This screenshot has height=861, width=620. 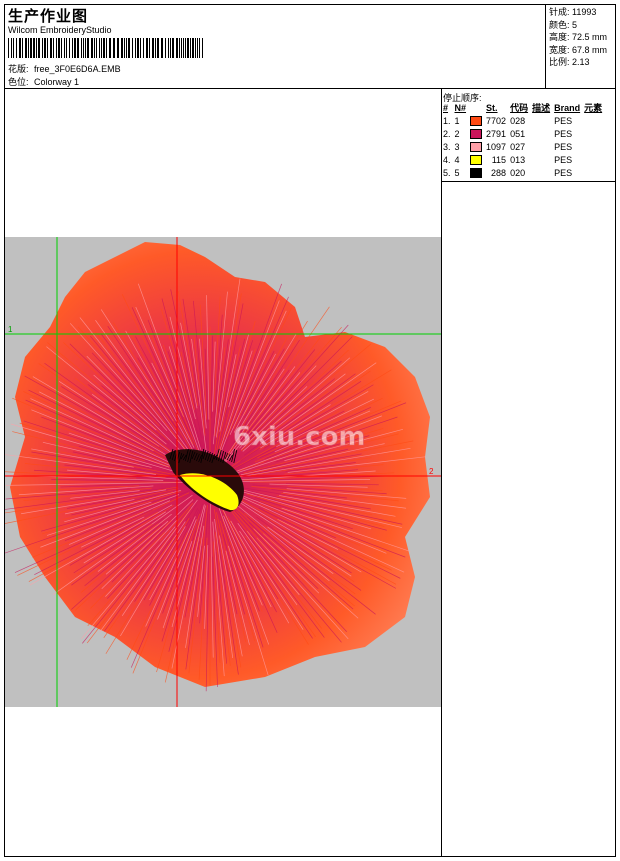 I want to click on color-count-value: 5, so click(x=575, y=24).